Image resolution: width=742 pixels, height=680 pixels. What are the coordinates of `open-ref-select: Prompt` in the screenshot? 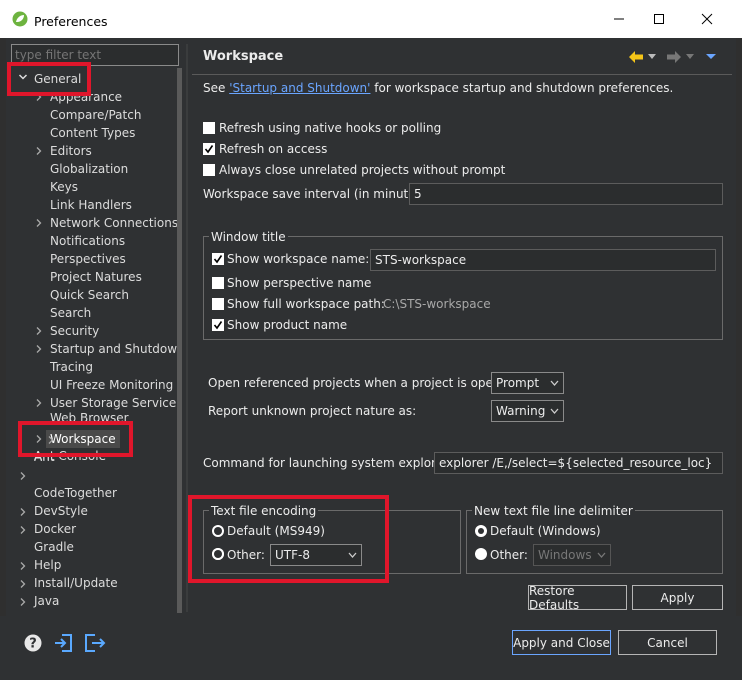 It's located at (527, 383).